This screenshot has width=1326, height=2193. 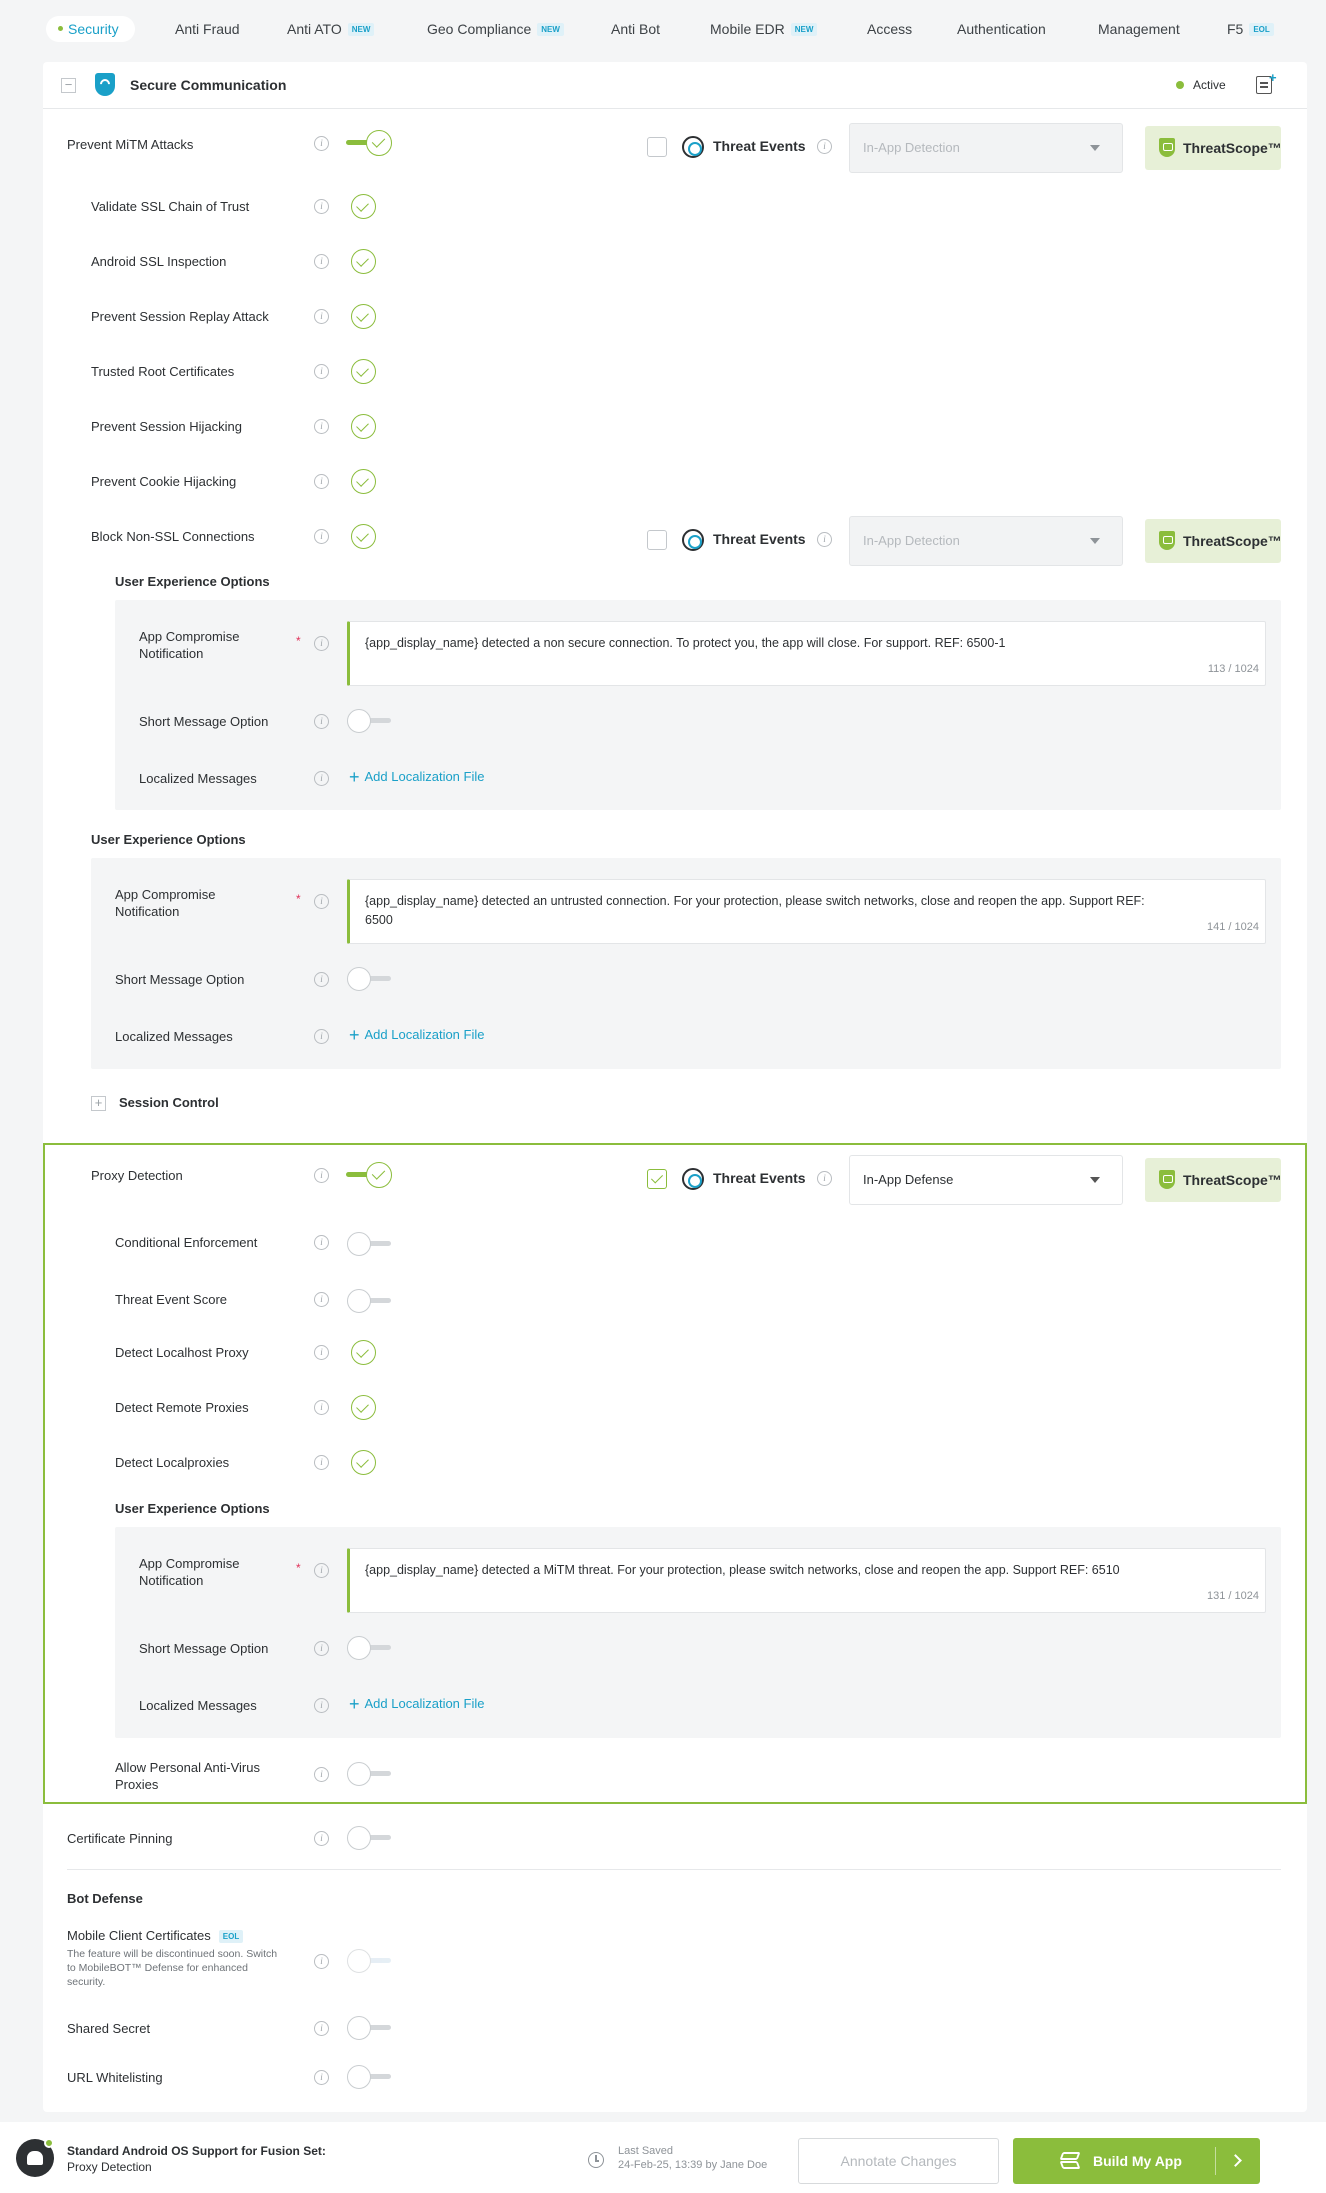 What do you see at coordinates (596, 2160) in the screenshot?
I see `history-icon` at bounding box center [596, 2160].